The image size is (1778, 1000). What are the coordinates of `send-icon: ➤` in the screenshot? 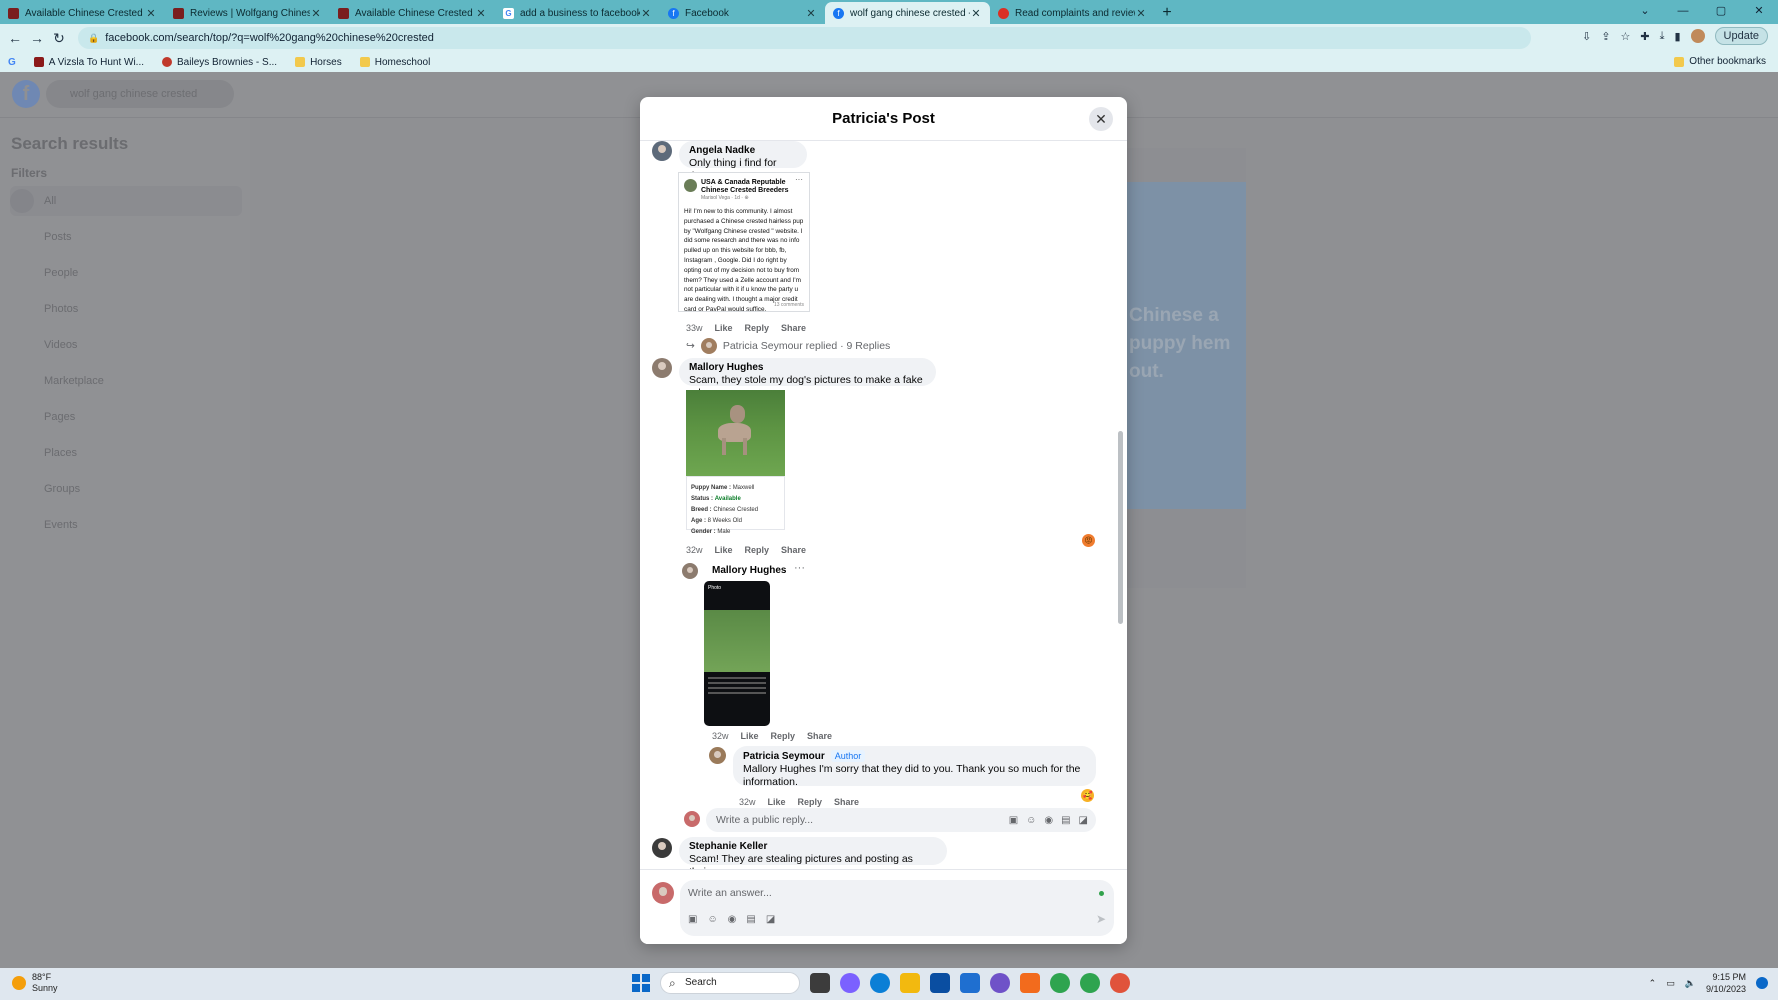 It's located at (1101, 919).